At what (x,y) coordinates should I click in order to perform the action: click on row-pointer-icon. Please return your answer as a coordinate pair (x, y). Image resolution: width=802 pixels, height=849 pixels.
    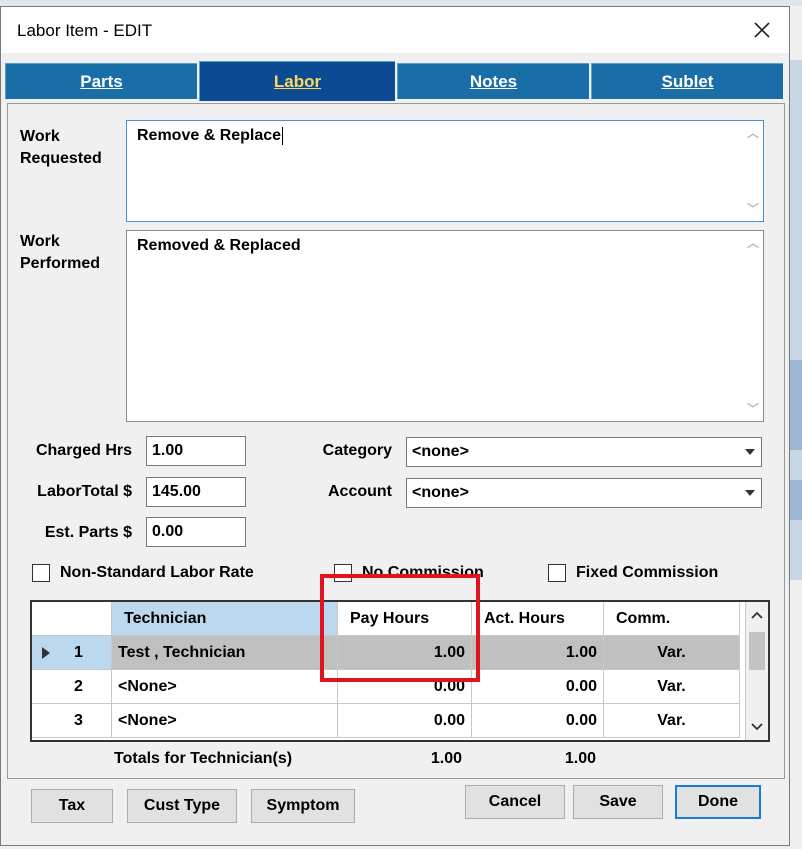
    Looking at the image, I should click on (46, 653).